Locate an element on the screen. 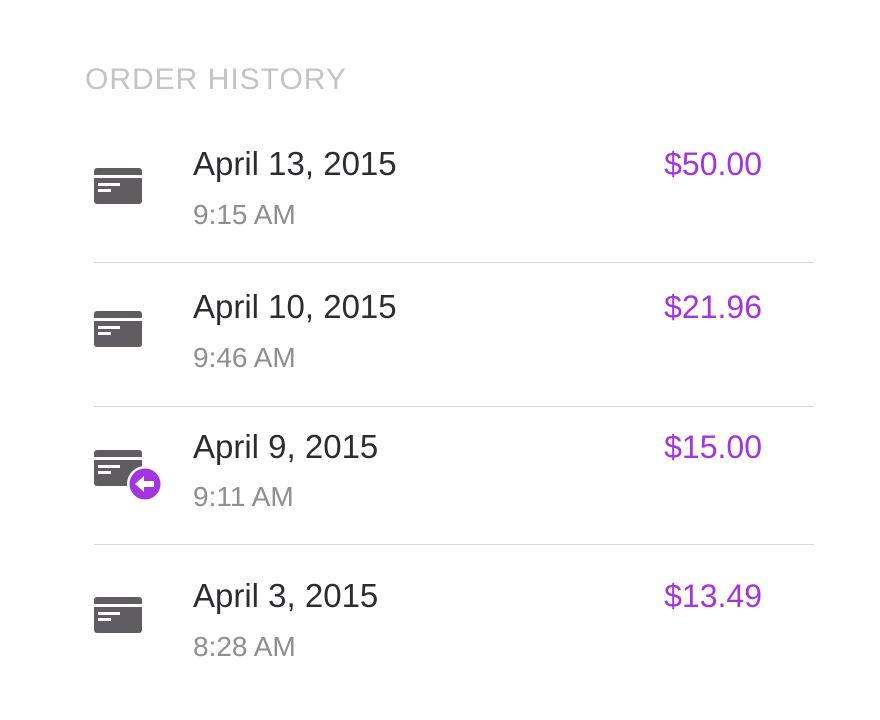  order-date: April 10, 2015 is located at coordinates (295, 306).